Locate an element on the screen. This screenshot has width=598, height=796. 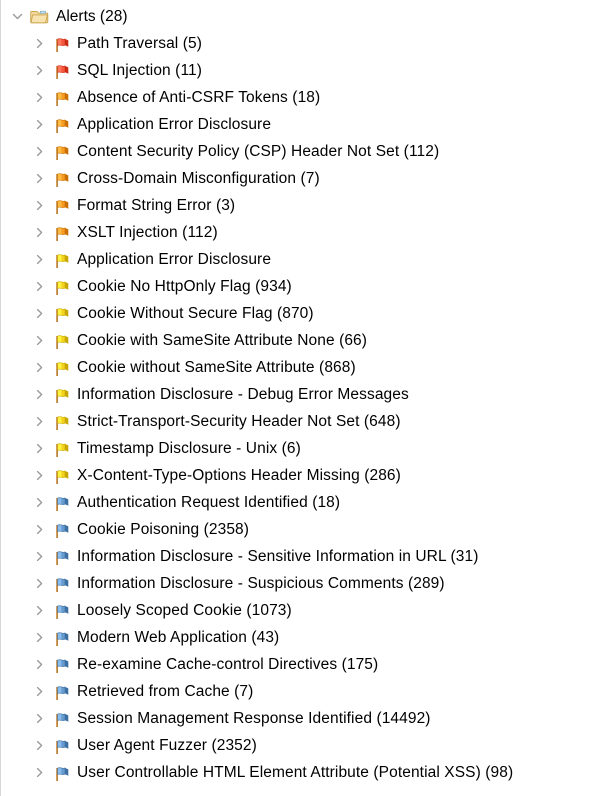
tree-row-alert: Authentication Request Identified (18) is located at coordinates (299, 502).